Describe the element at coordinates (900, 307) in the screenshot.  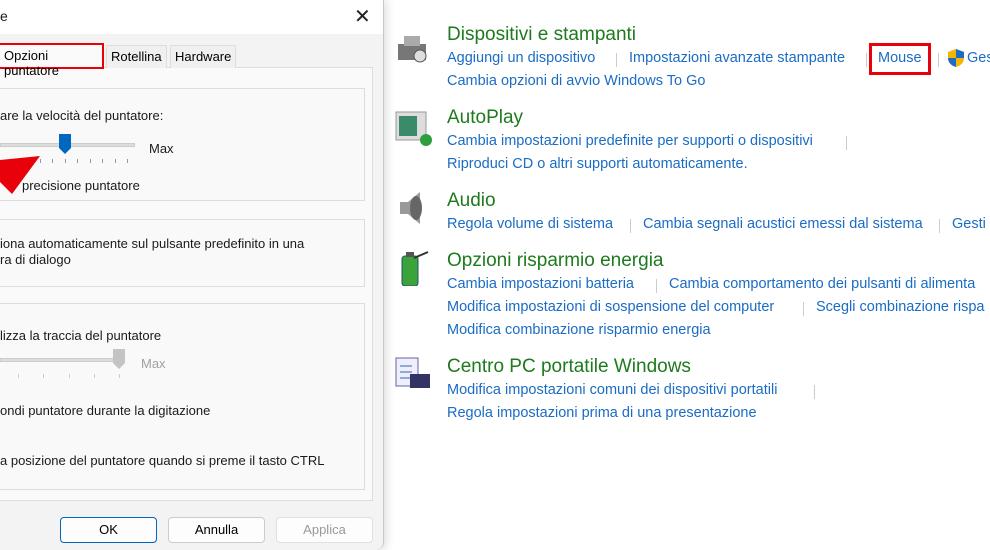
I see `link-power-plan: Scegli combinazione rispa` at that location.